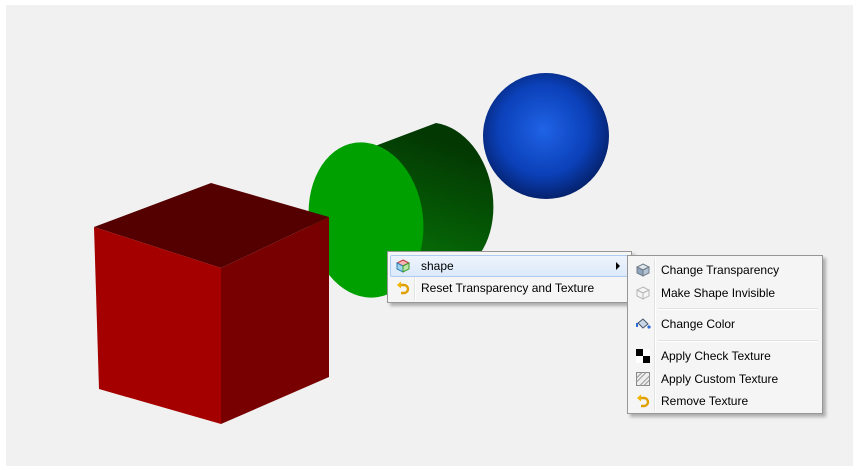 This screenshot has width=859, height=470. What do you see at coordinates (720, 270) in the screenshot?
I see `menu-item-label: Change Transparency` at bounding box center [720, 270].